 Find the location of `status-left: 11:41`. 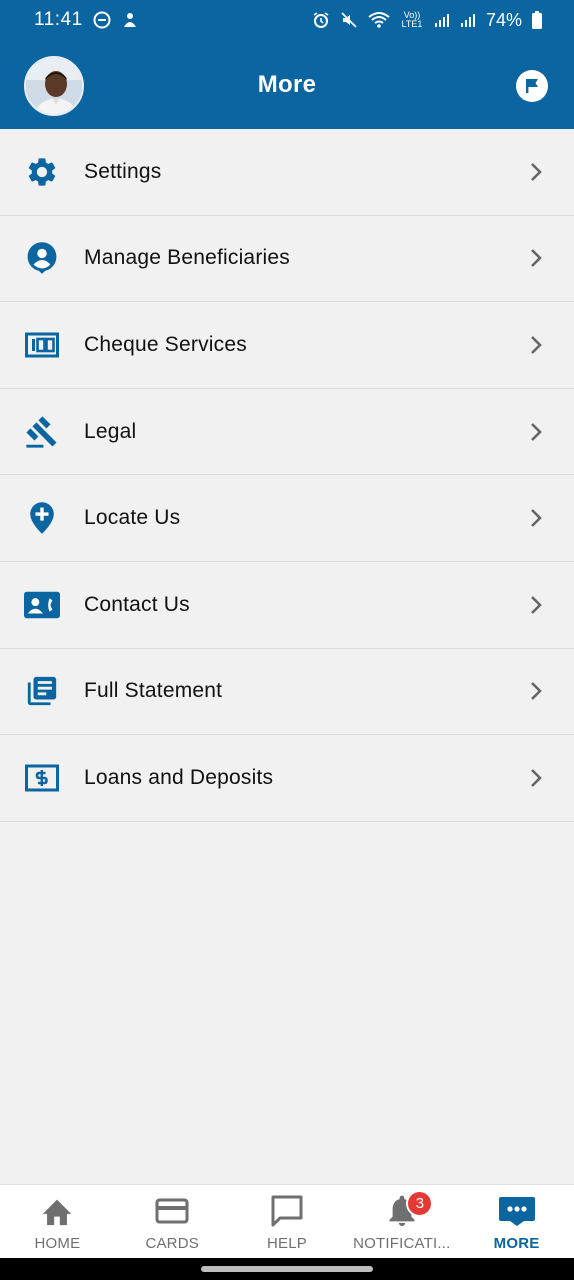

status-left: 11:41 is located at coordinates (86, 20).